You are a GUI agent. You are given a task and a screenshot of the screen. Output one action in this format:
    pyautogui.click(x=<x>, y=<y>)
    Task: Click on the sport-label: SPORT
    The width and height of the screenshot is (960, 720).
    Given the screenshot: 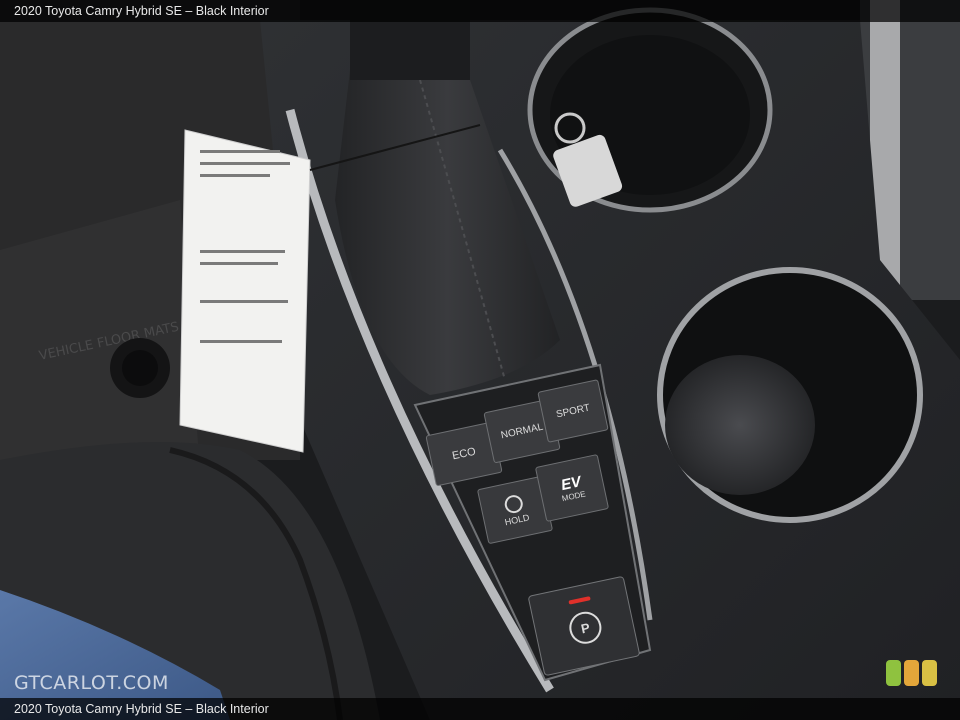 What is the action you would take?
    pyautogui.click(x=573, y=411)
    